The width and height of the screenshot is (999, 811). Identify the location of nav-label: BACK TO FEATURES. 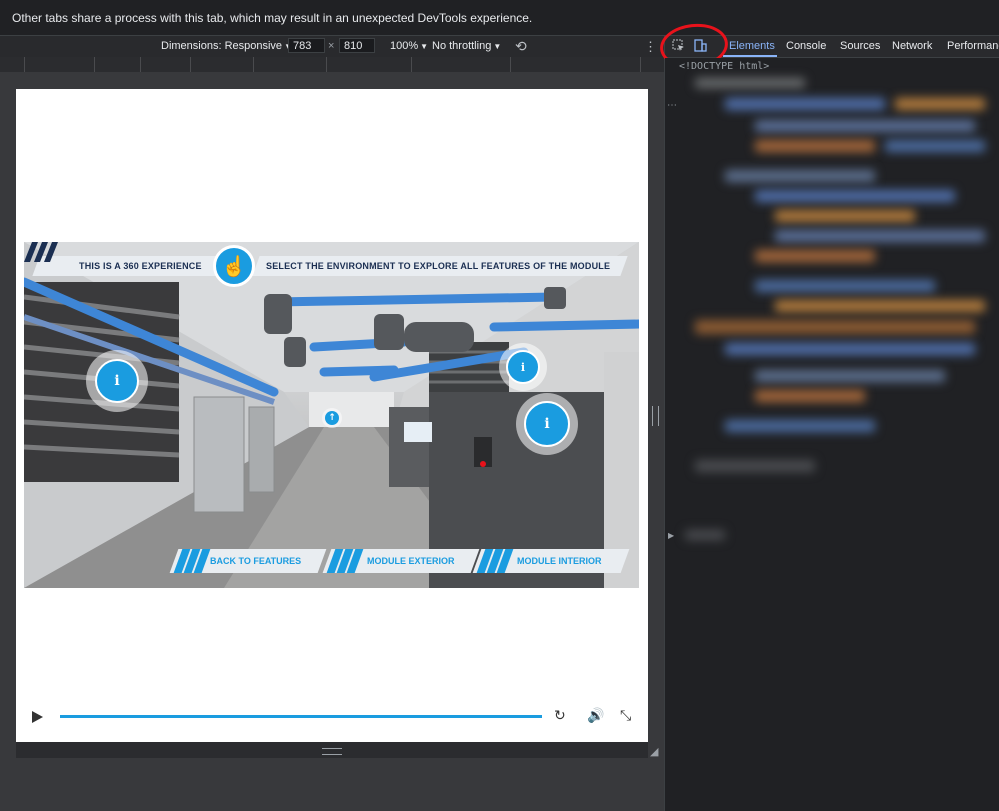
(256, 561).